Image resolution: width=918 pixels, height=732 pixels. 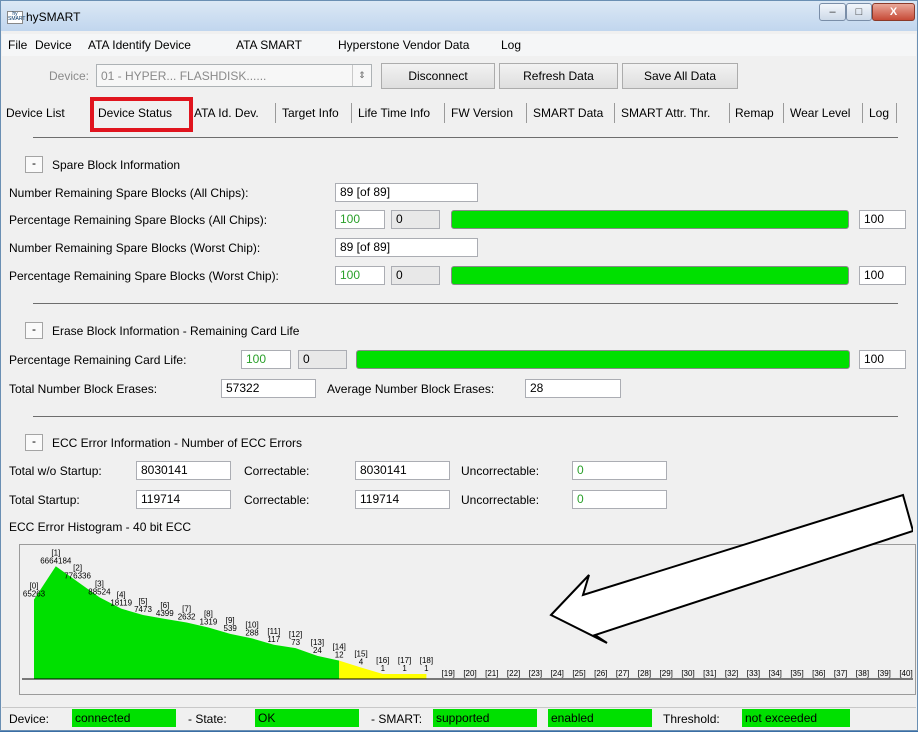 I want to click on pct-life-bar, so click(x=603, y=359).